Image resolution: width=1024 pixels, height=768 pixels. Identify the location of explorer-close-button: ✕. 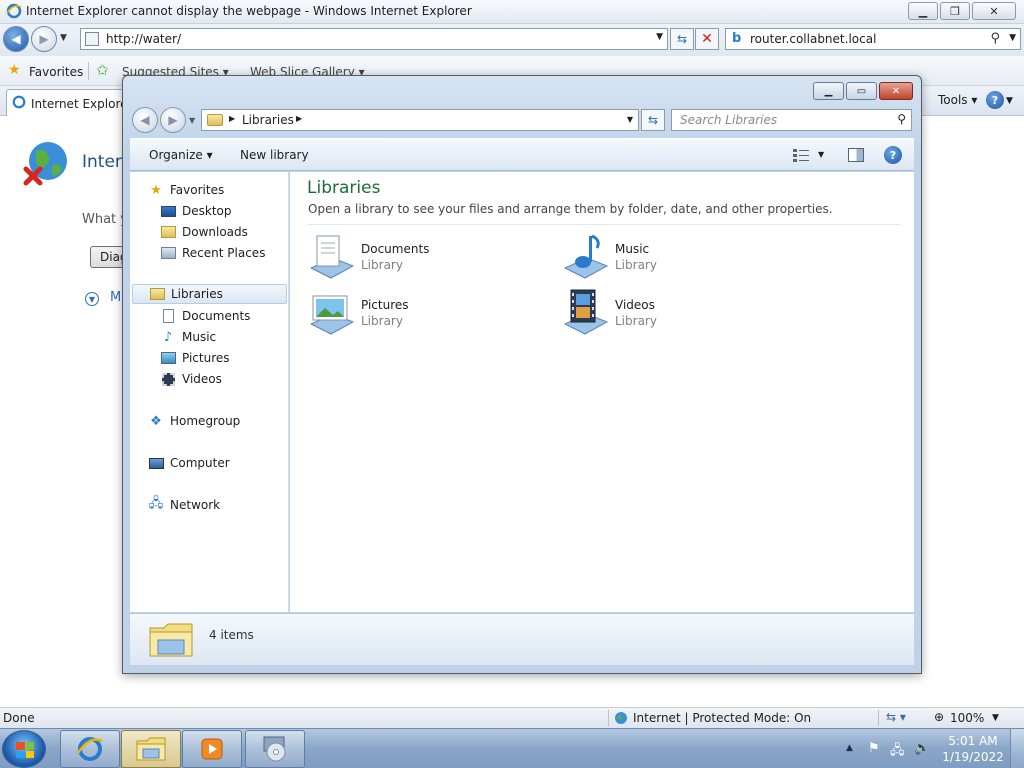
(896, 91).